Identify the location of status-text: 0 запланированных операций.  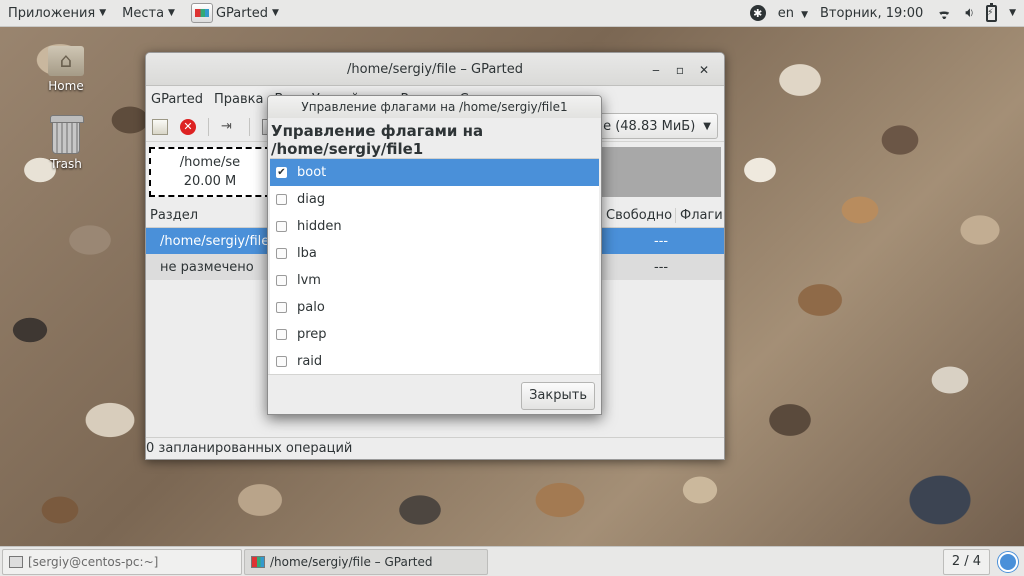
(249, 448).